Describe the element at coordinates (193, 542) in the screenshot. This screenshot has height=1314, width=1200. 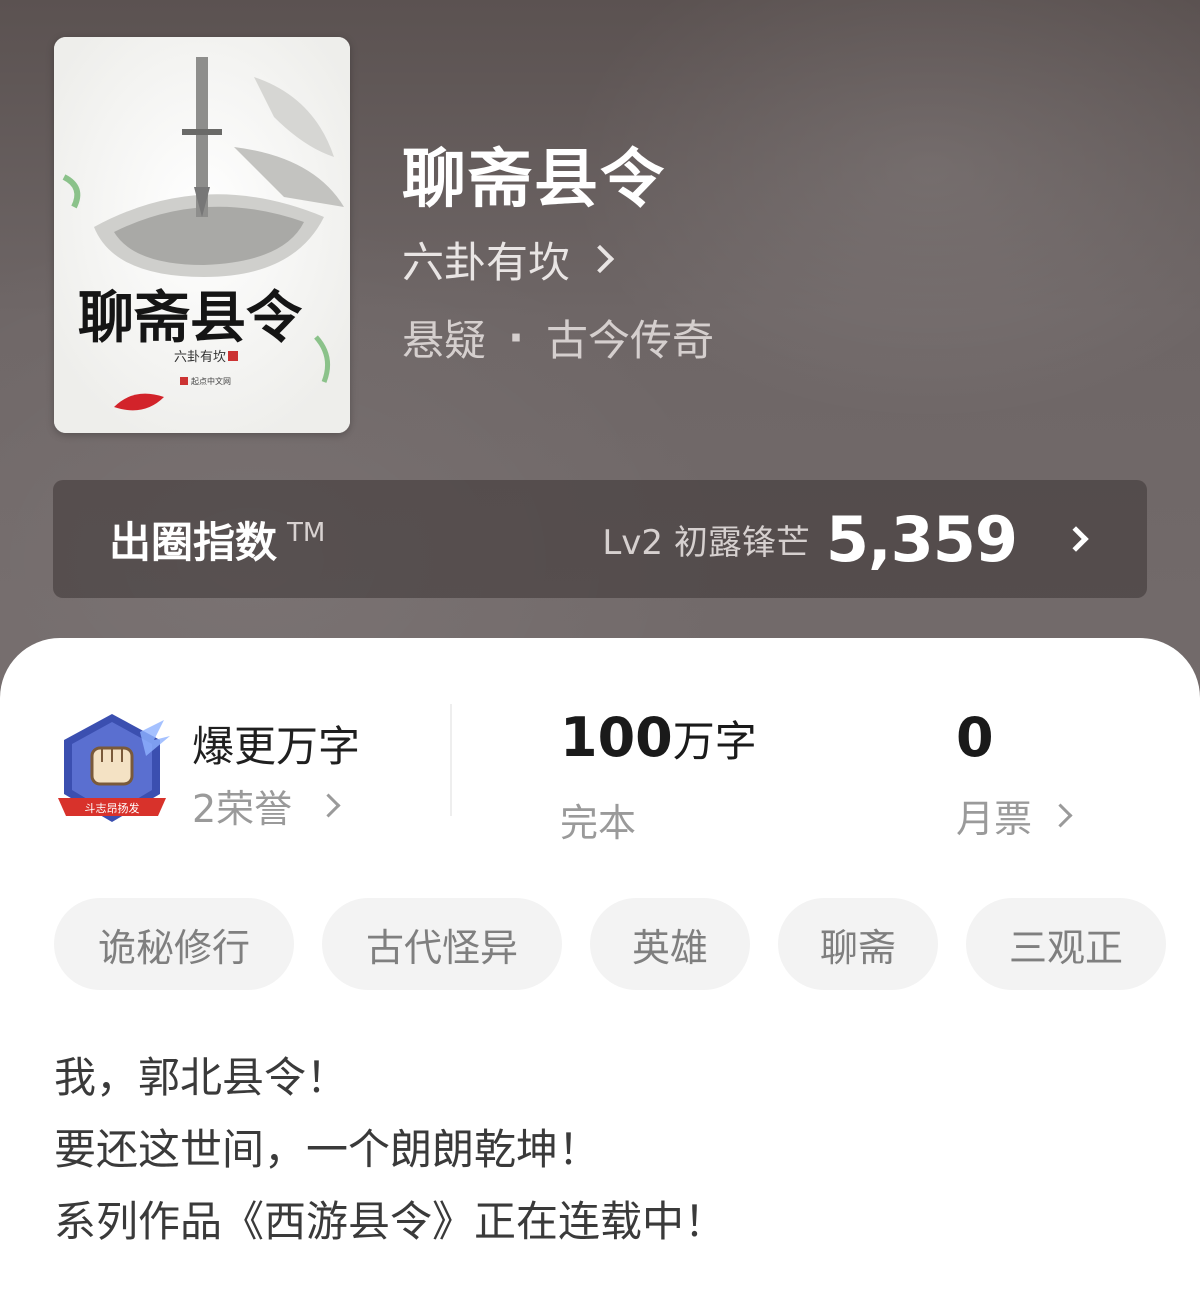
I see `index-label: 出圈指数` at that location.